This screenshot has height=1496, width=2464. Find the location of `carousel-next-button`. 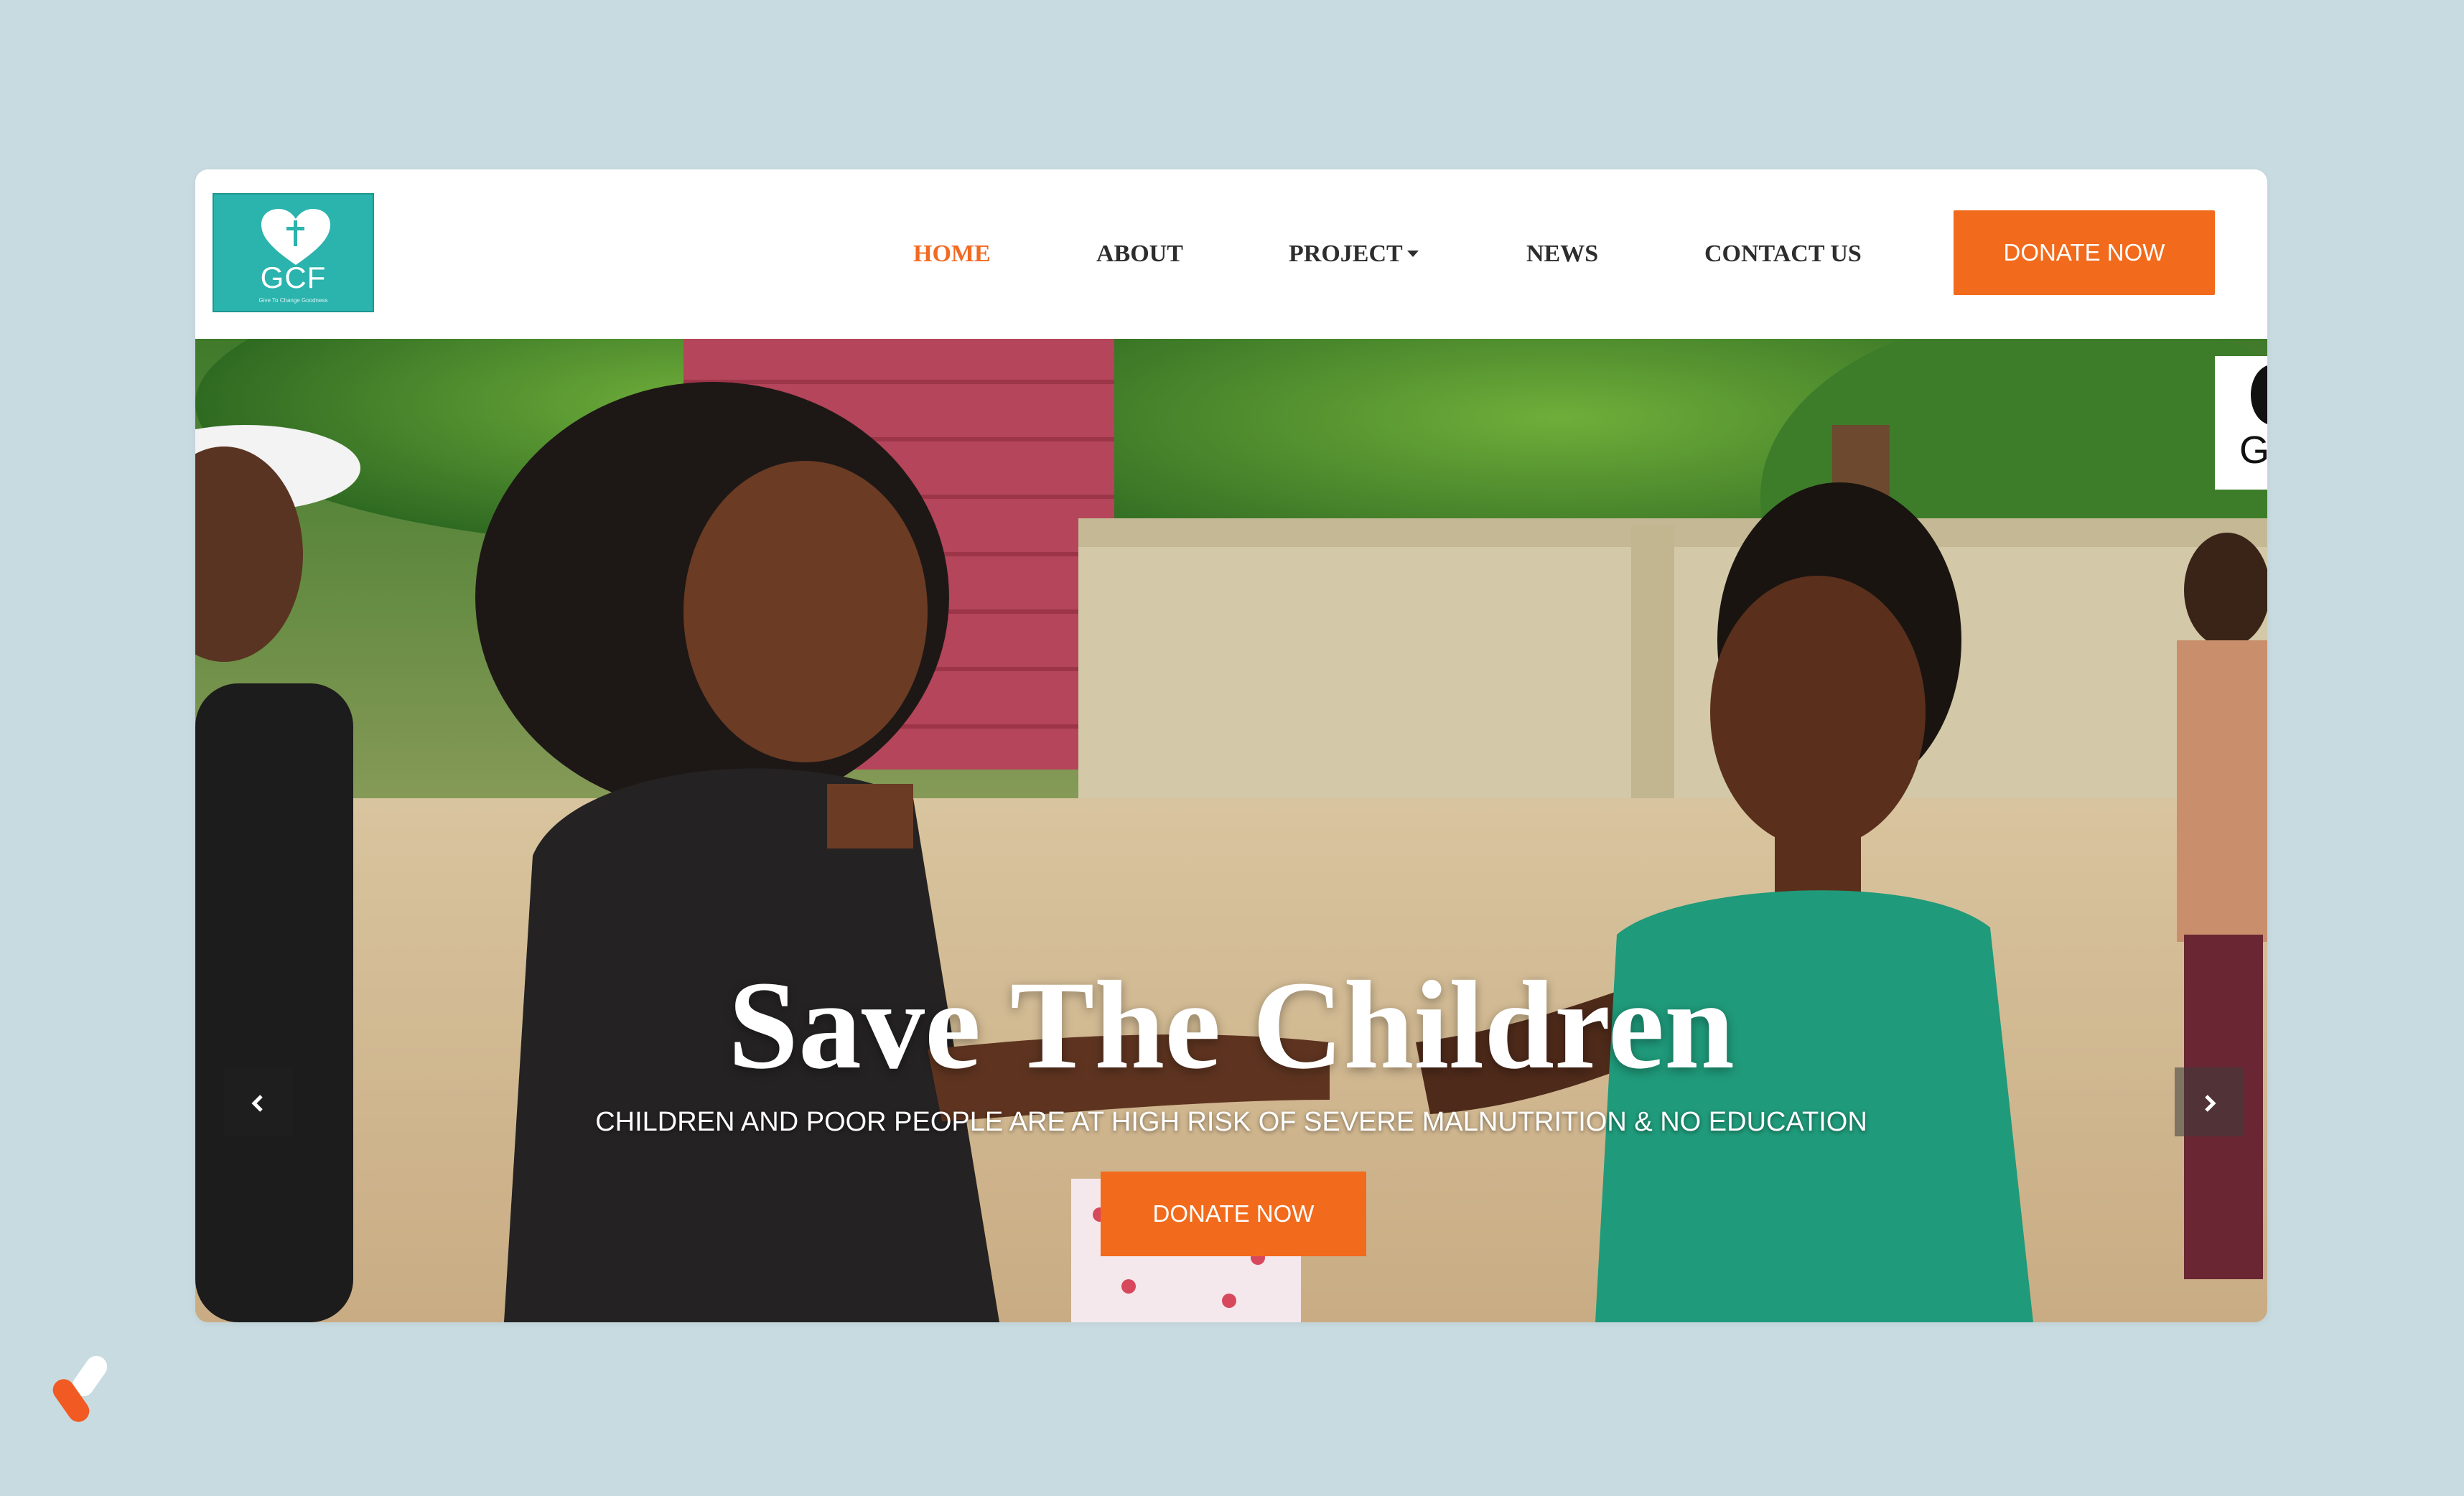

carousel-next-button is located at coordinates (2209, 1102).